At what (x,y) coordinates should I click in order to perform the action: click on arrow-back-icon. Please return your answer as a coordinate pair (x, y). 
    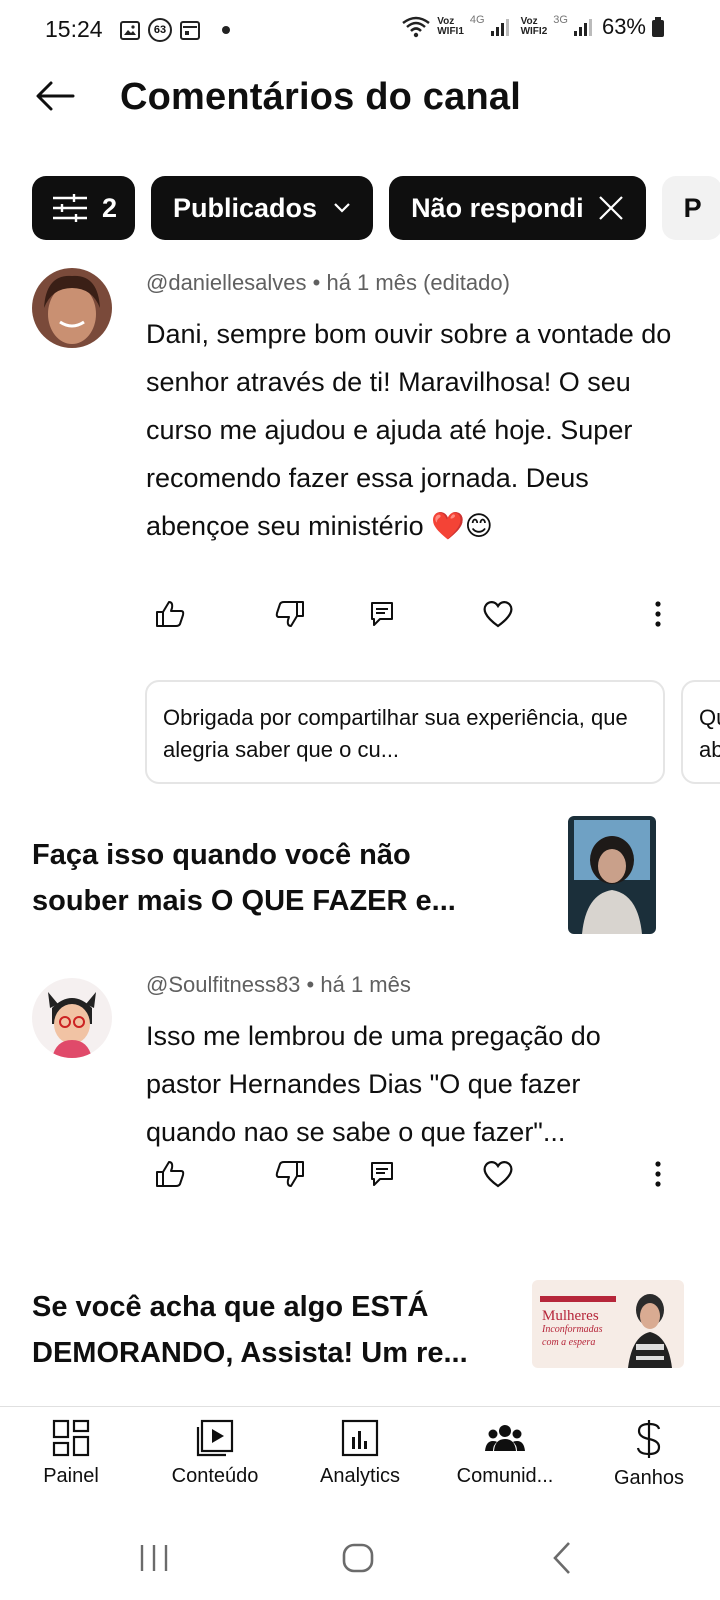
    Looking at the image, I should click on (55, 96).